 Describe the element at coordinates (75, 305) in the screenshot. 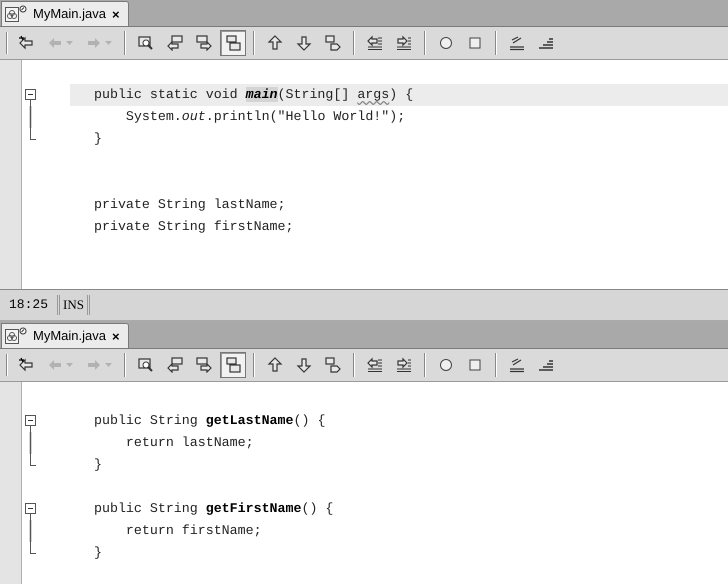

I see `insert-mode: INS` at that location.